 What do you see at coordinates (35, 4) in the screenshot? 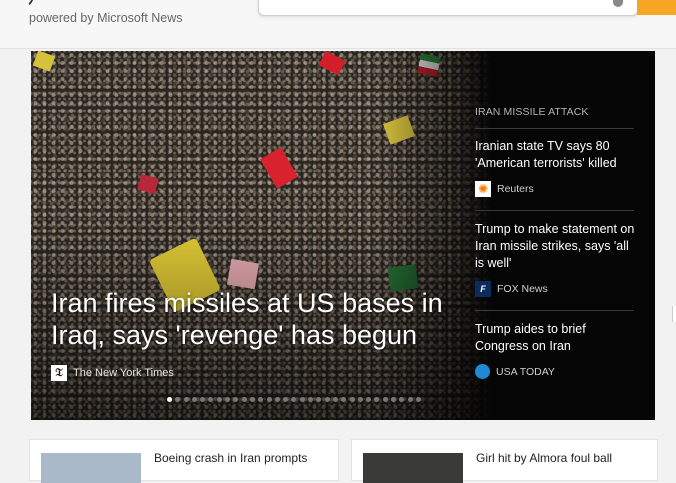
I see `msn-logo-icon: ﾉ` at bounding box center [35, 4].